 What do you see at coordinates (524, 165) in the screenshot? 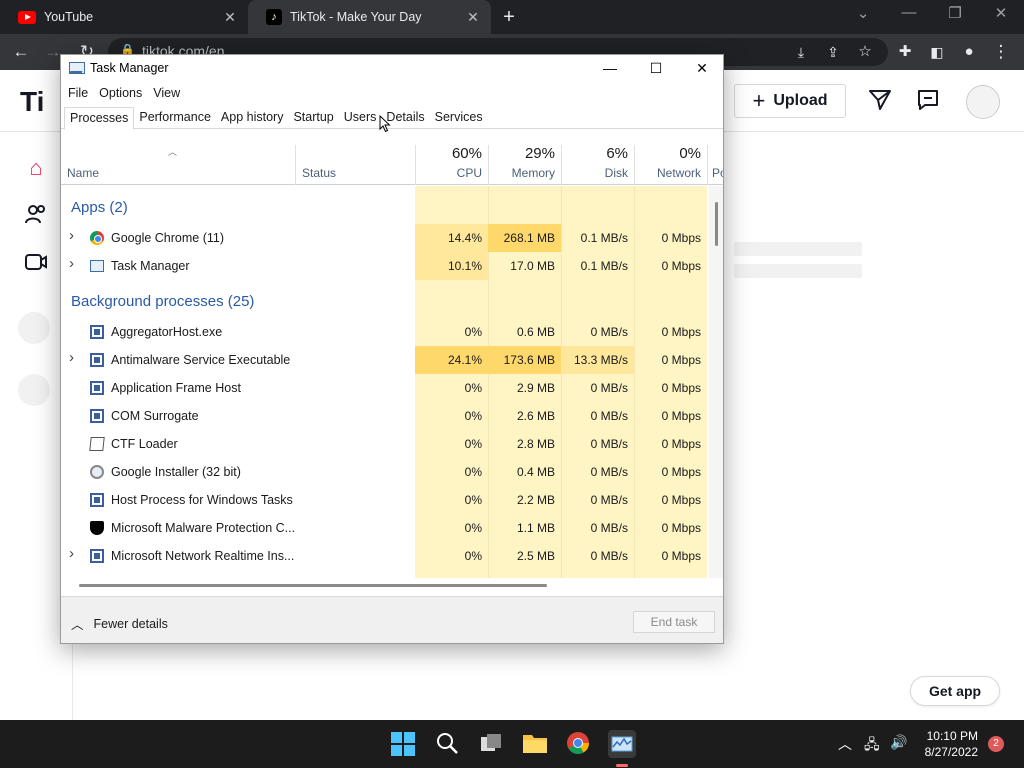
I see `column-memory: 29% Memory` at bounding box center [524, 165].